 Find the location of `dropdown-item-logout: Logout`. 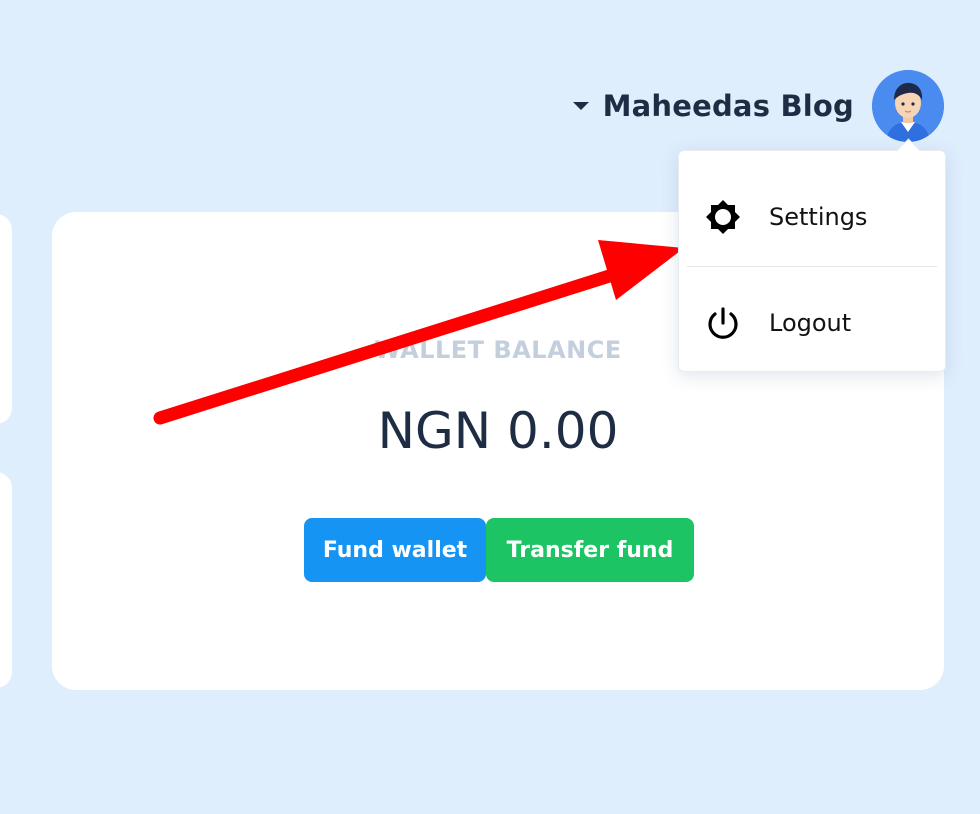

dropdown-item-logout: Logout is located at coordinates (812, 323).